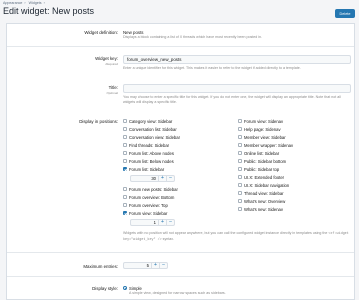 The width and height of the screenshot is (359, 300). I want to click on display-style-label: Display style:, so click(105, 288).